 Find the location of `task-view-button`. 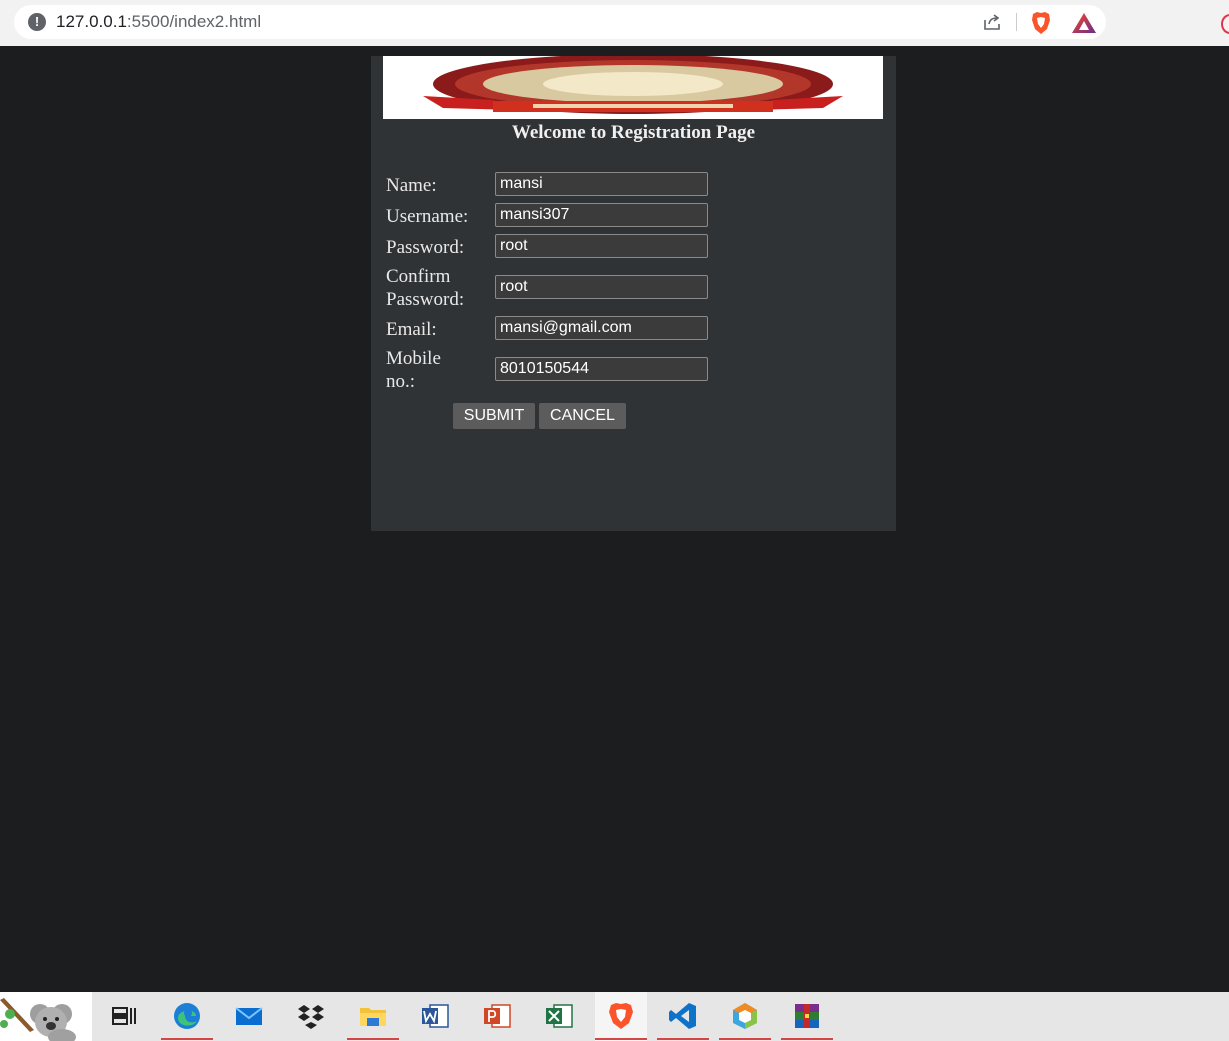

task-view-button is located at coordinates (124, 1016).